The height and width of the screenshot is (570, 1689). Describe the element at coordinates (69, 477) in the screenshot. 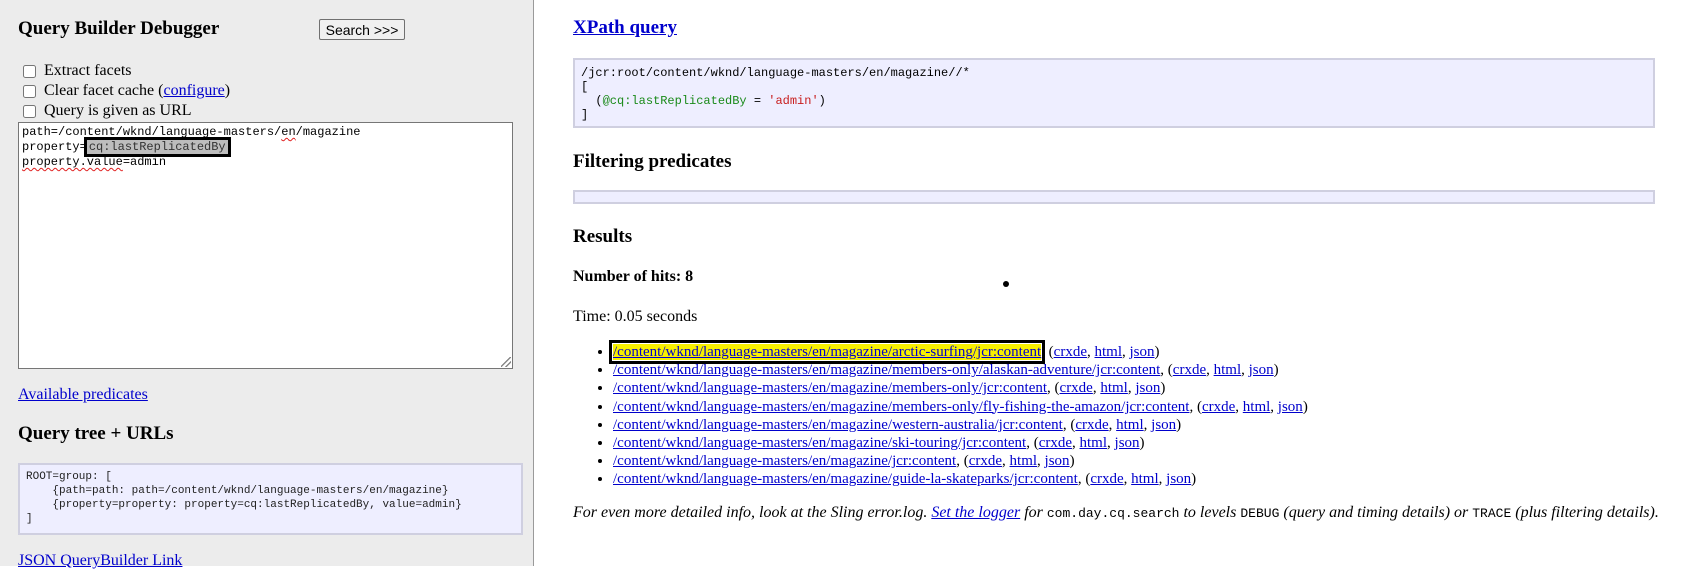

I see `query-tree-line: ROOT=group: [` at that location.